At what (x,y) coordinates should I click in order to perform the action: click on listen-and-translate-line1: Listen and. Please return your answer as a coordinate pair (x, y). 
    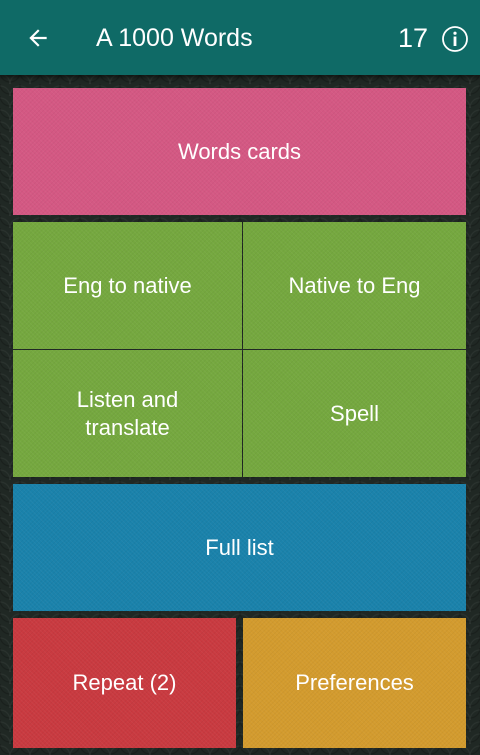
    Looking at the image, I should click on (127, 399).